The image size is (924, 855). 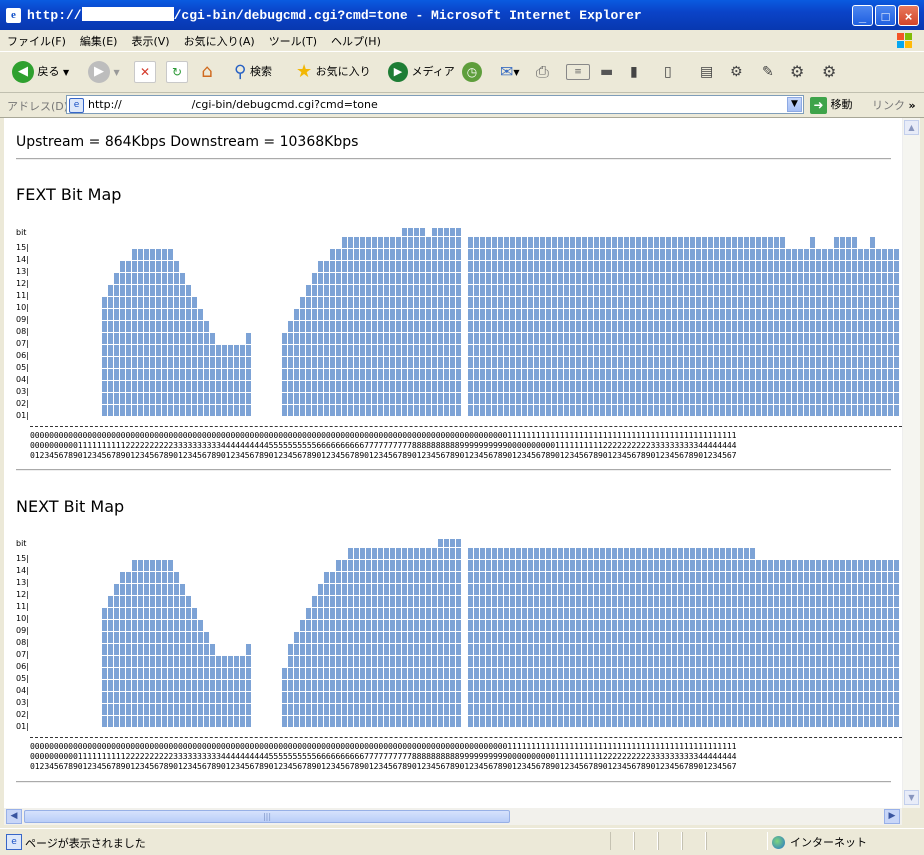 I want to click on refresh-icon: ↻, so click(x=177, y=72).